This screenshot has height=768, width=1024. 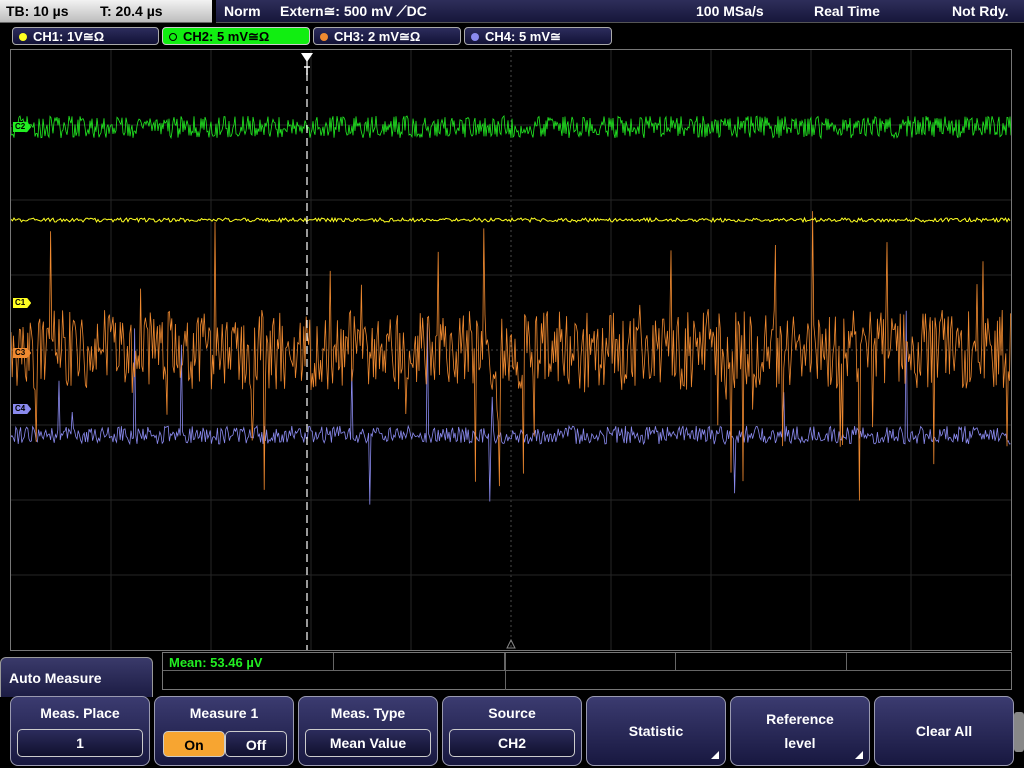 I want to click on ch3-color-dot, so click(x=324, y=37).